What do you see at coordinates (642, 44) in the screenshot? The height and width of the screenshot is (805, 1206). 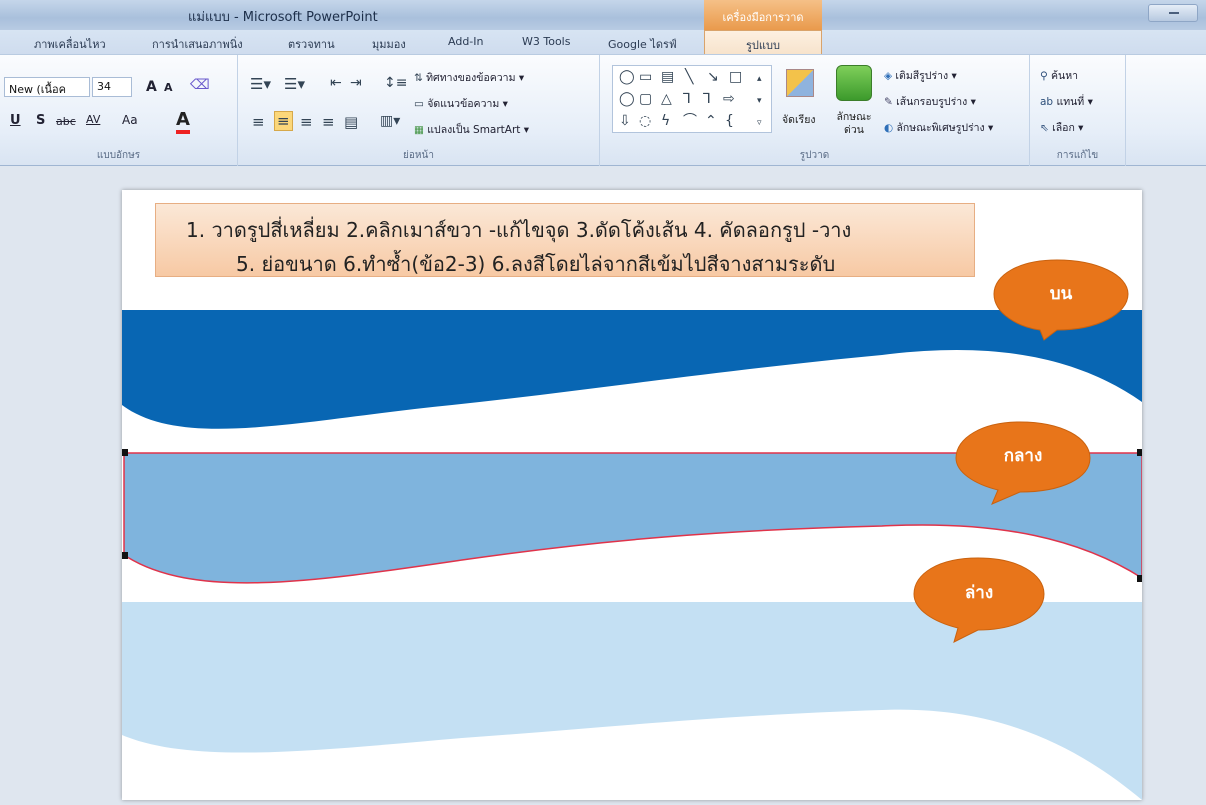 I see `tab-google-drive: Google ไดรฟ์` at bounding box center [642, 44].